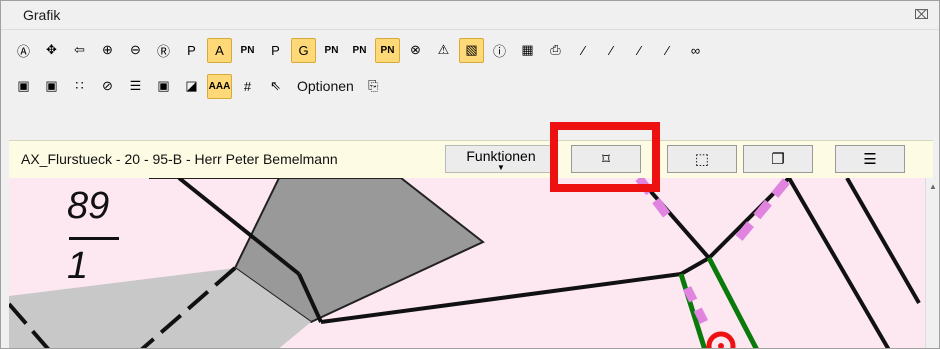 The width and height of the screenshot is (940, 349). What do you see at coordinates (667, 50) in the screenshot?
I see `line-draw-icon: ∕` at bounding box center [667, 50].